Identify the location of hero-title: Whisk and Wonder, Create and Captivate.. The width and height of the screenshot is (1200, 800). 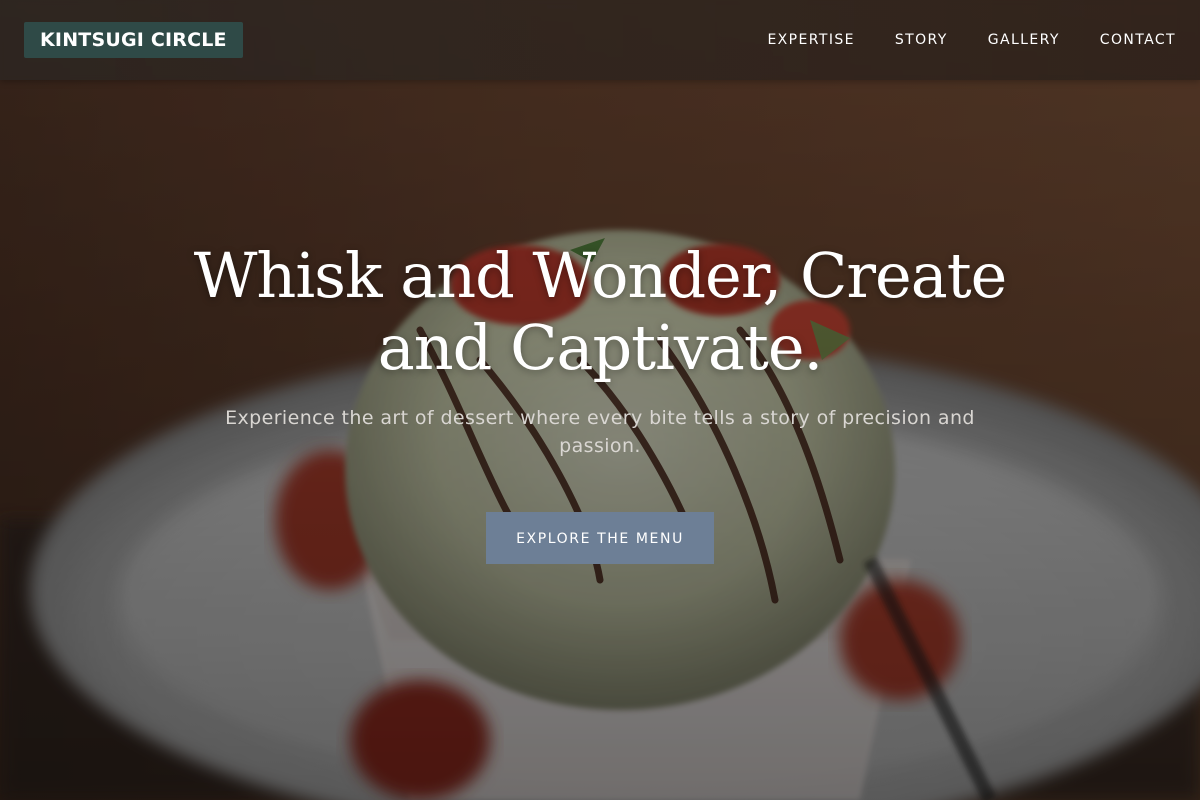
(600, 311).